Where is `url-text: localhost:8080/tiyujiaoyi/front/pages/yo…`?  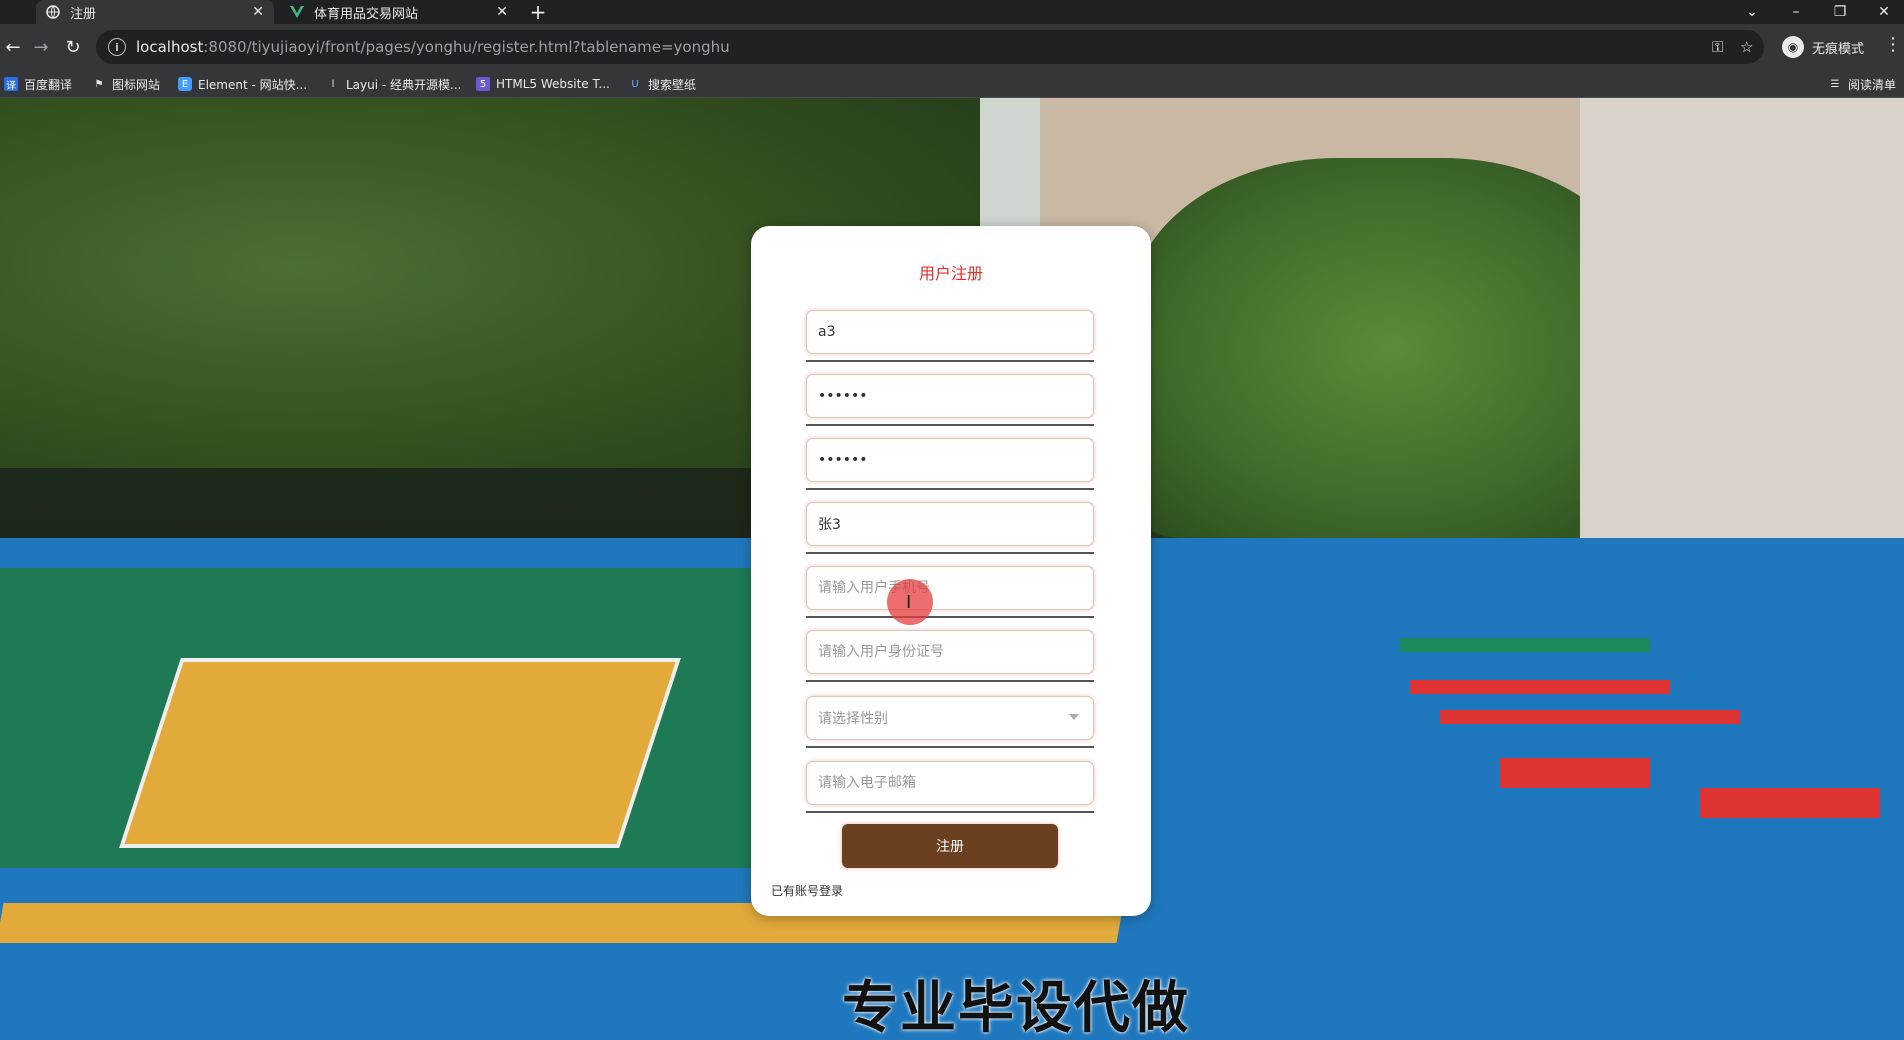
url-text: localhost:8080/tiyujiaoyi/front/pages/yo… is located at coordinates (433, 47).